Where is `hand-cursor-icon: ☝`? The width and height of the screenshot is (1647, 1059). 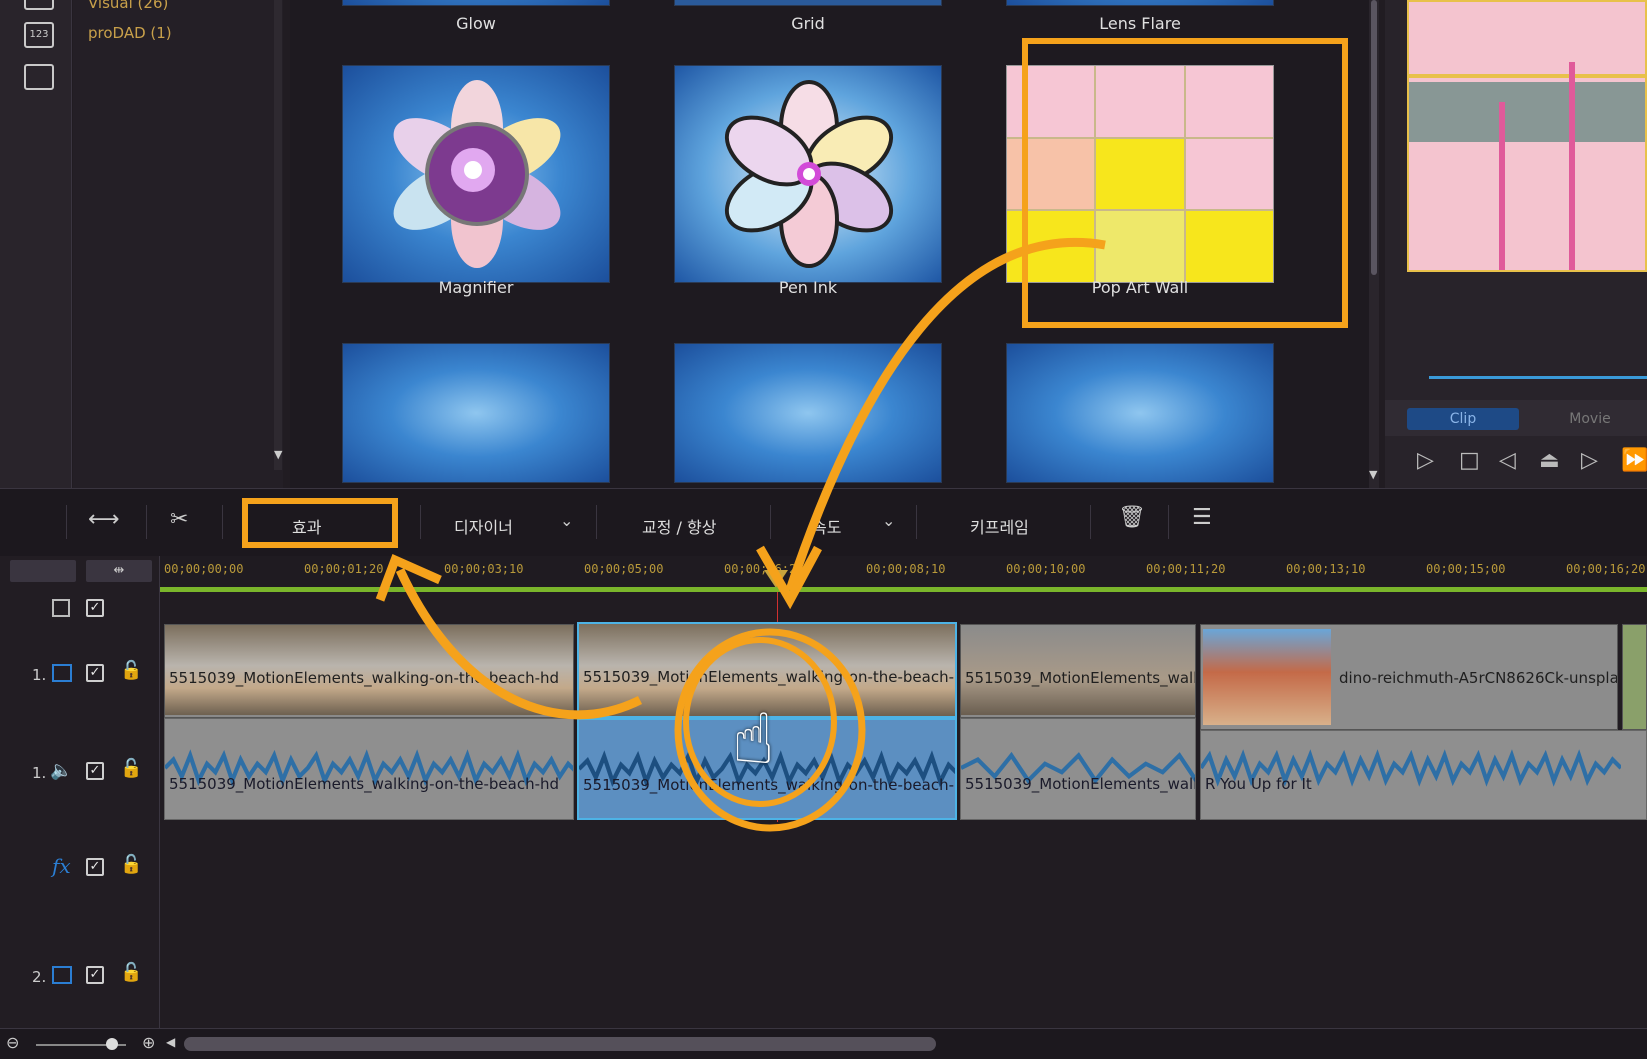
hand-cursor-icon: ☝ is located at coordinates (753, 739).